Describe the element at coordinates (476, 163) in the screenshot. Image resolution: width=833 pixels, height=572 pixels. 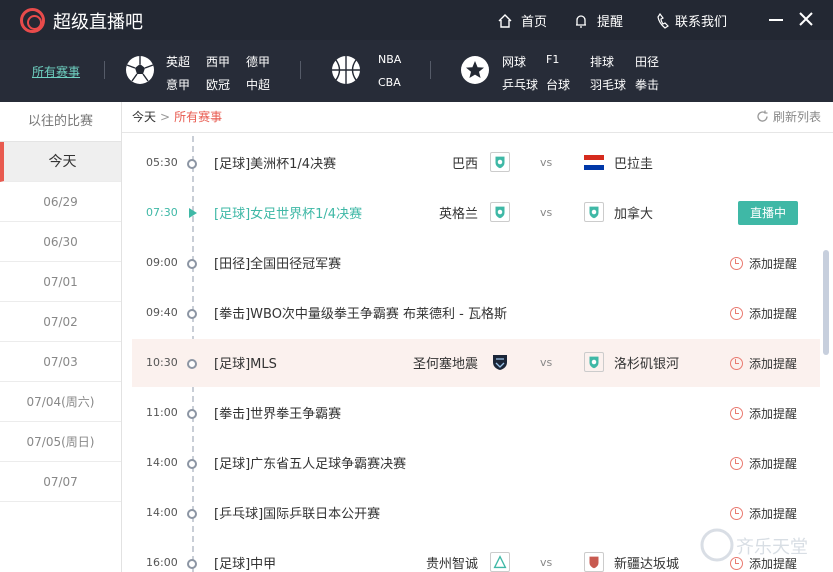
I see `match-row: 05:30 [足球]美洲杯1/4决赛 巴西 vs 巴拉圭` at that location.